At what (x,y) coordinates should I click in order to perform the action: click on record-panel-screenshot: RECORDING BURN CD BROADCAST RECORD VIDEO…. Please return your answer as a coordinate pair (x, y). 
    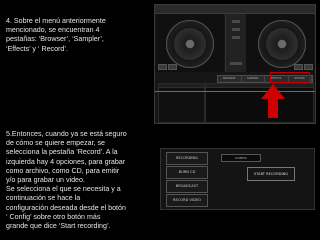
    Looking at the image, I should click on (237, 179).